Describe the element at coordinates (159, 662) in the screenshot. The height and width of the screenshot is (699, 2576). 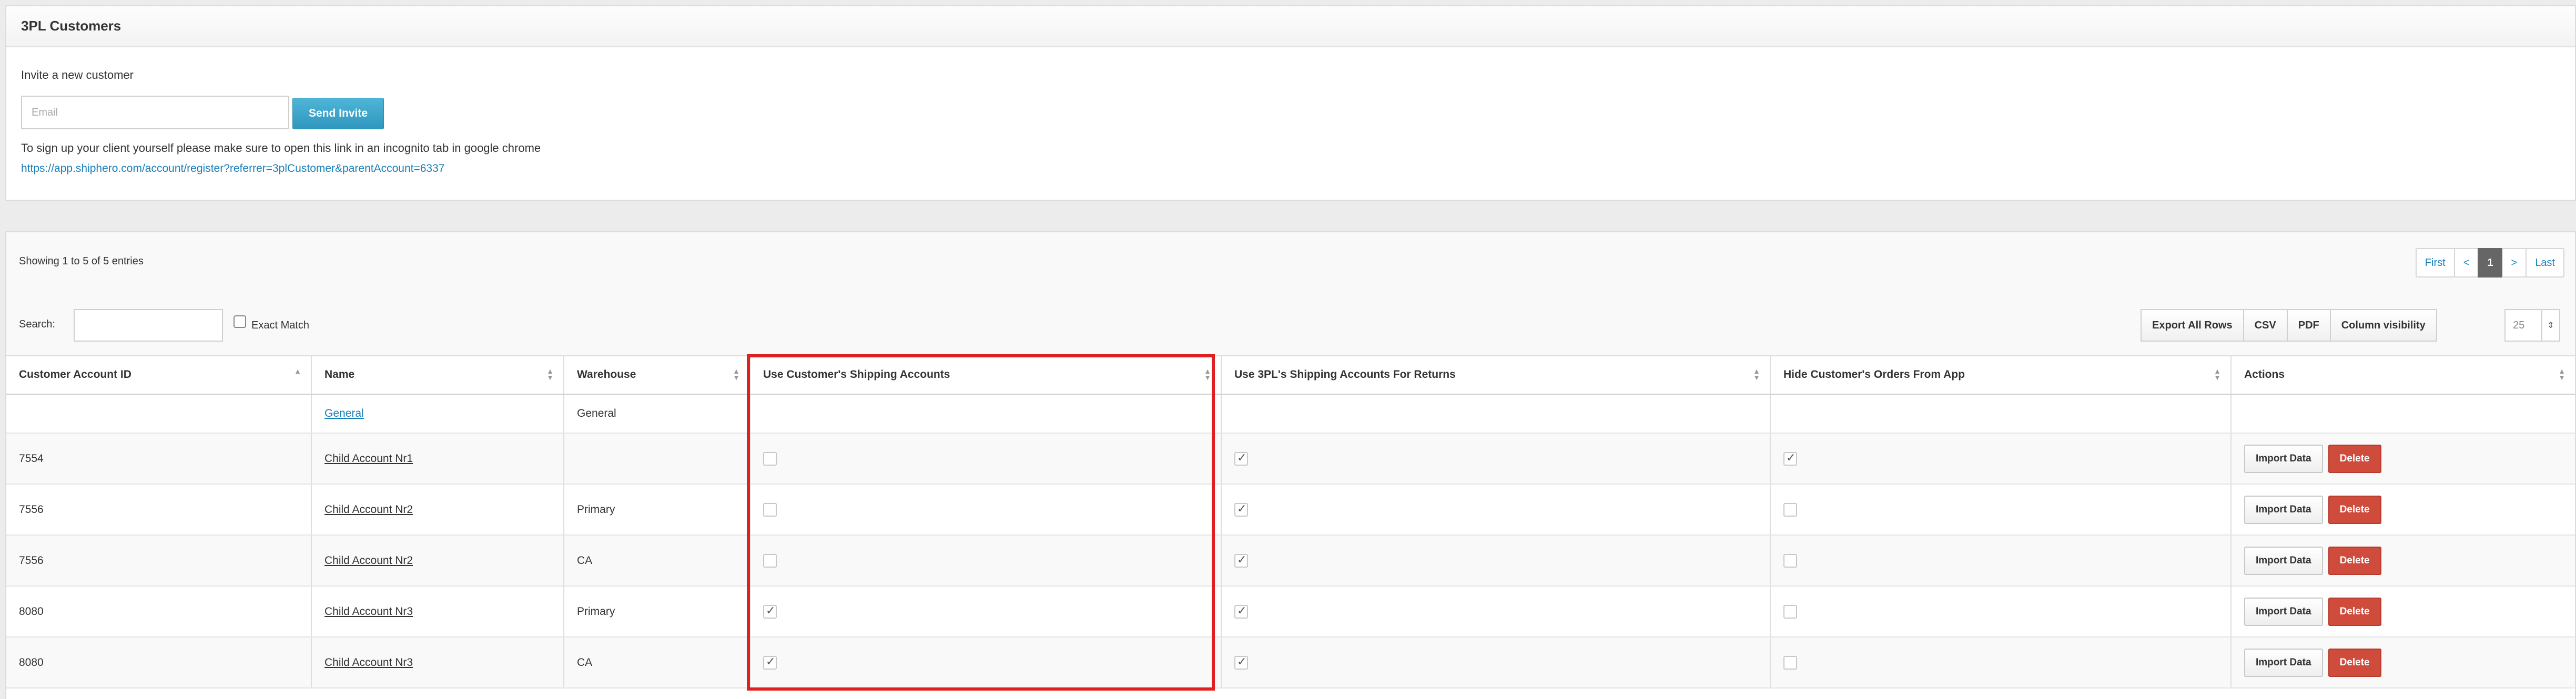
I see `cell-account-id: 8080` at that location.